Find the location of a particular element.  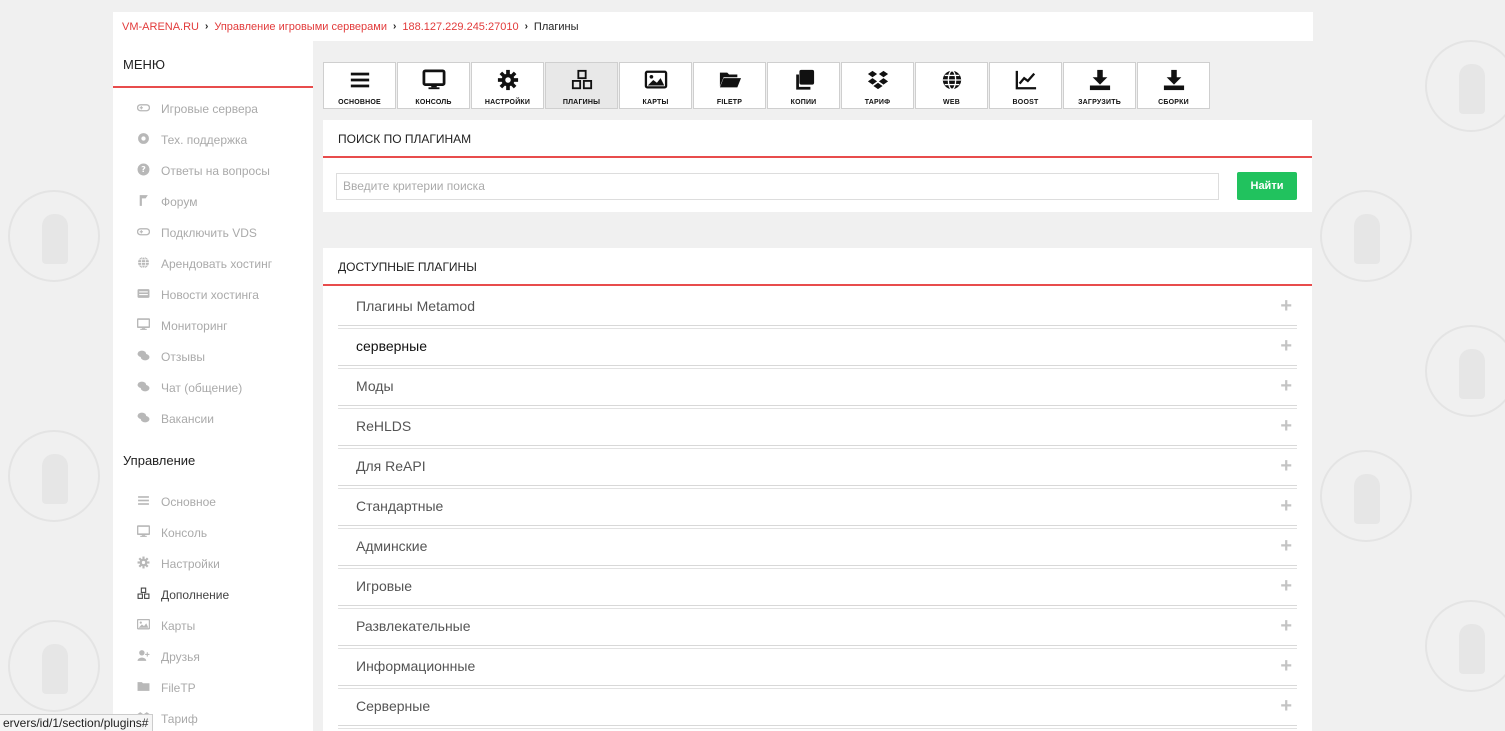

toolbar-button-2: НАСТРОЙКИ is located at coordinates (507, 85).